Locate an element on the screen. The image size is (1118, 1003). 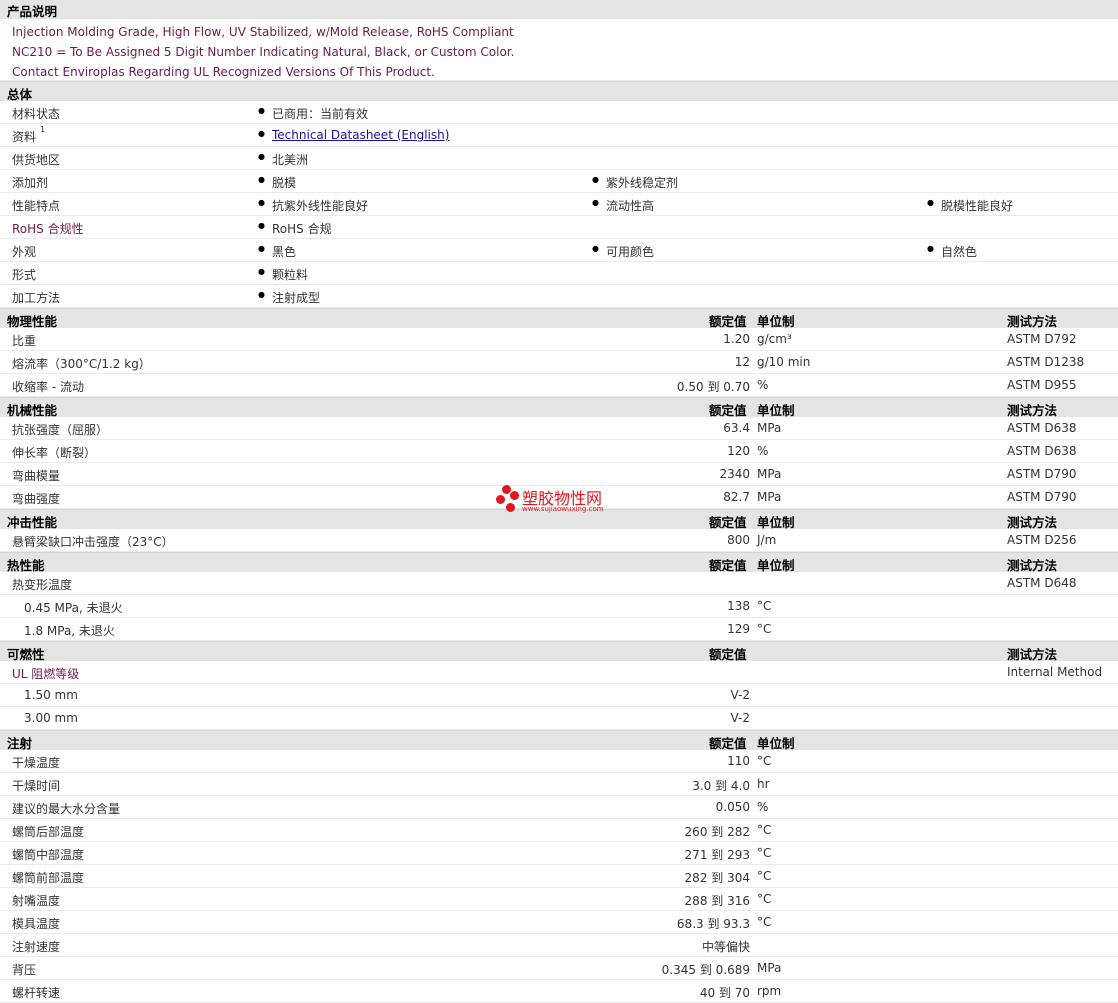
property-label: 射嘴温度 is located at coordinates (36, 901).